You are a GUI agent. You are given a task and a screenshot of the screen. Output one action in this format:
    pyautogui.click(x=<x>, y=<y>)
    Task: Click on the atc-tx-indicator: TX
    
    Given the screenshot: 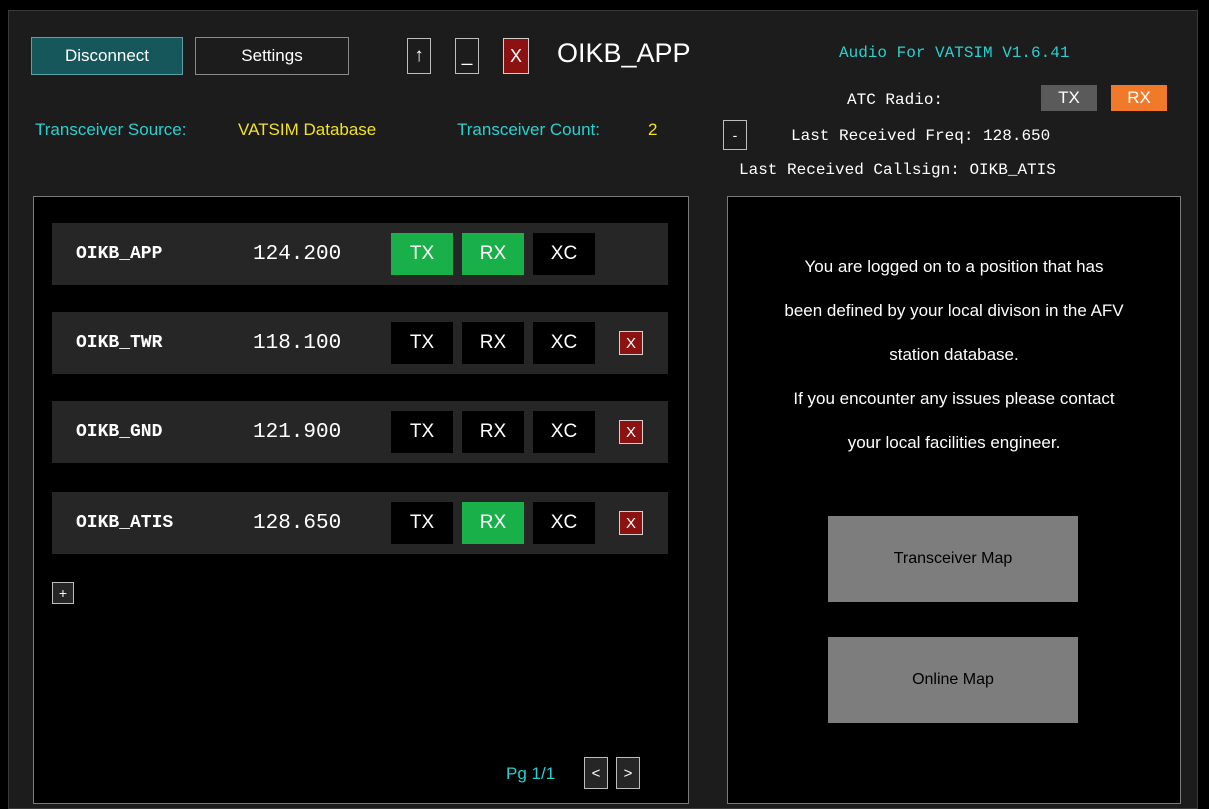 What is the action you would take?
    pyautogui.click(x=1069, y=98)
    